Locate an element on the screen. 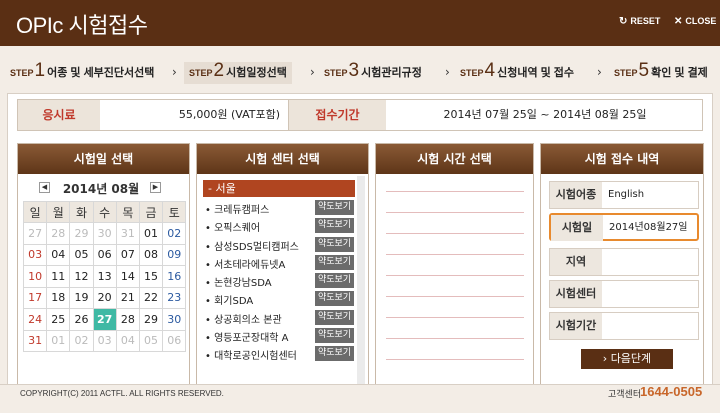  calendar-day: 21 is located at coordinates (127, 297).